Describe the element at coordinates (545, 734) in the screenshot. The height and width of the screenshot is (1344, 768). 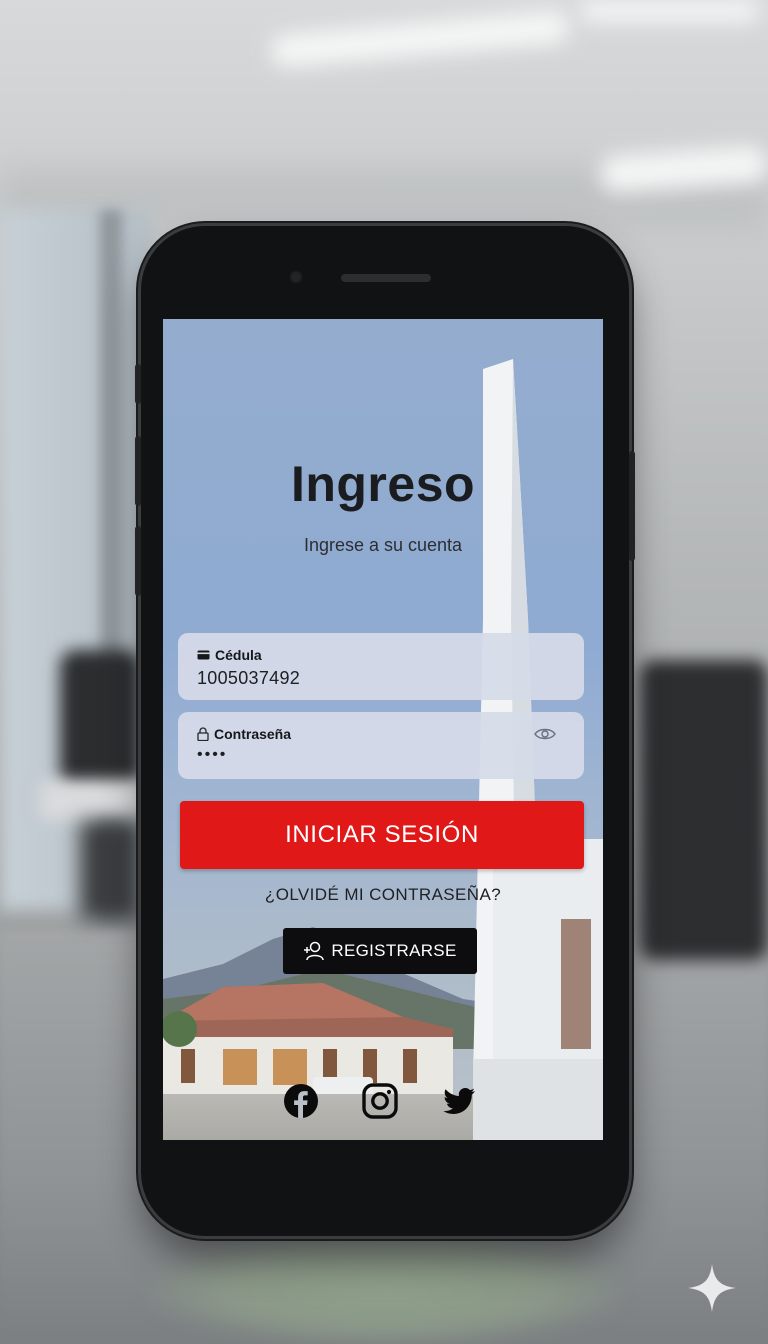
I see `eye-icon` at that location.